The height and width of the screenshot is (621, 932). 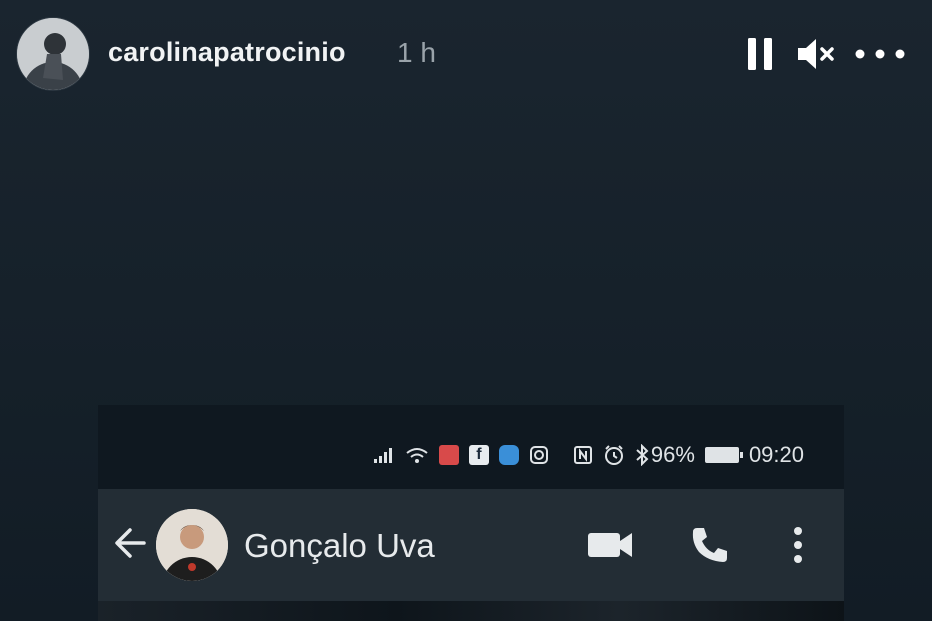 I want to click on more-options-button, so click(x=880, y=54).